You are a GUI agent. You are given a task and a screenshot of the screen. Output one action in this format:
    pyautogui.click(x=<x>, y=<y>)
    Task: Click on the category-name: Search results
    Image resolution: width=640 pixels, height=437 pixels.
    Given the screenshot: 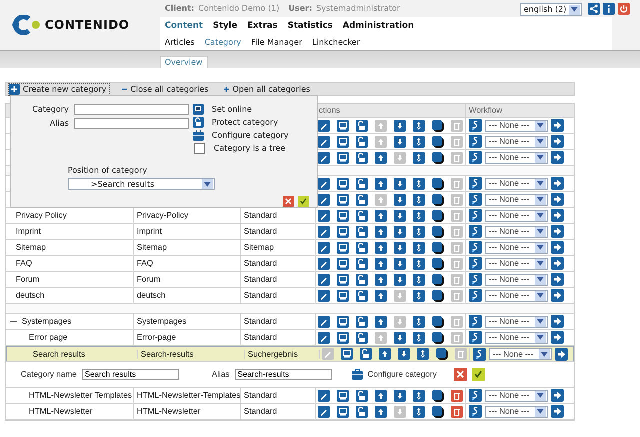 What is the action you would take?
    pyautogui.click(x=59, y=354)
    